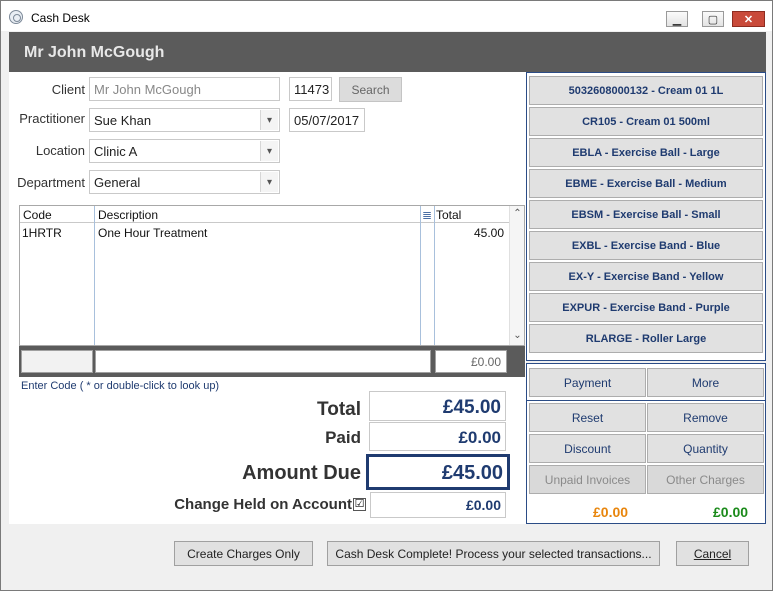 The height and width of the screenshot is (591, 773). I want to click on product-button: EX-Y - Exercise Band - Yellow, so click(646, 276).